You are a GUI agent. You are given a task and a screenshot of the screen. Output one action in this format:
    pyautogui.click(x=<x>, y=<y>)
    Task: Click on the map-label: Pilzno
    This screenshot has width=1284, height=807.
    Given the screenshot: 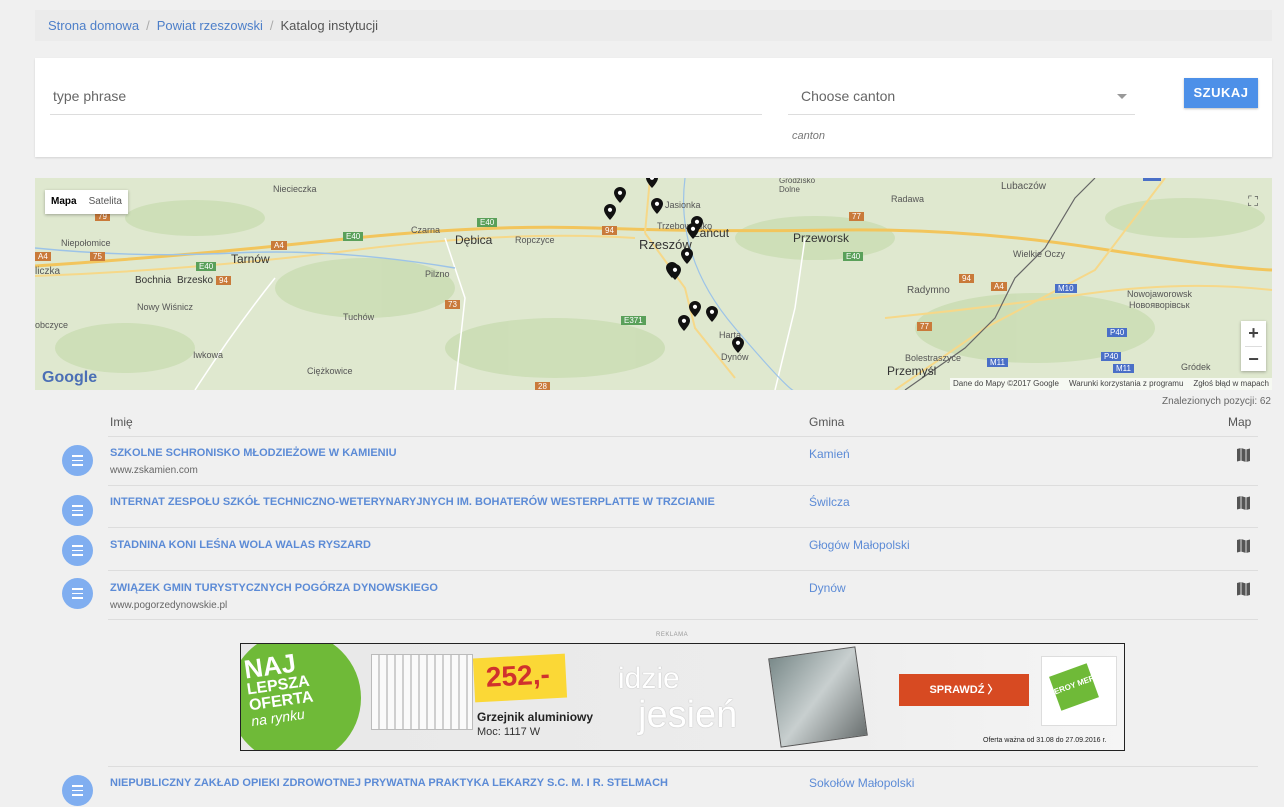 What is the action you would take?
    pyautogui.click(x=437, y=274)
    